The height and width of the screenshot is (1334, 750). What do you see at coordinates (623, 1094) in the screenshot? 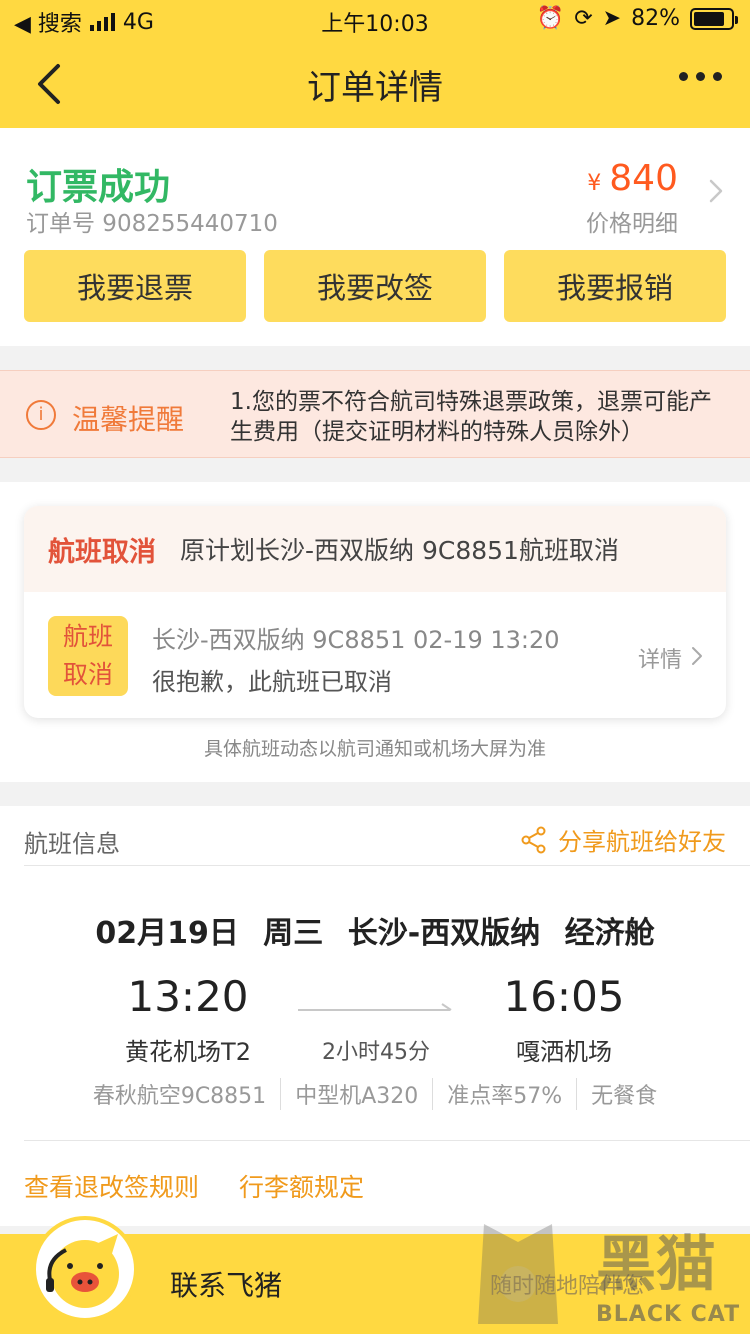
I see `meal-info: 无餐食` at bounding box center [623, 1094].